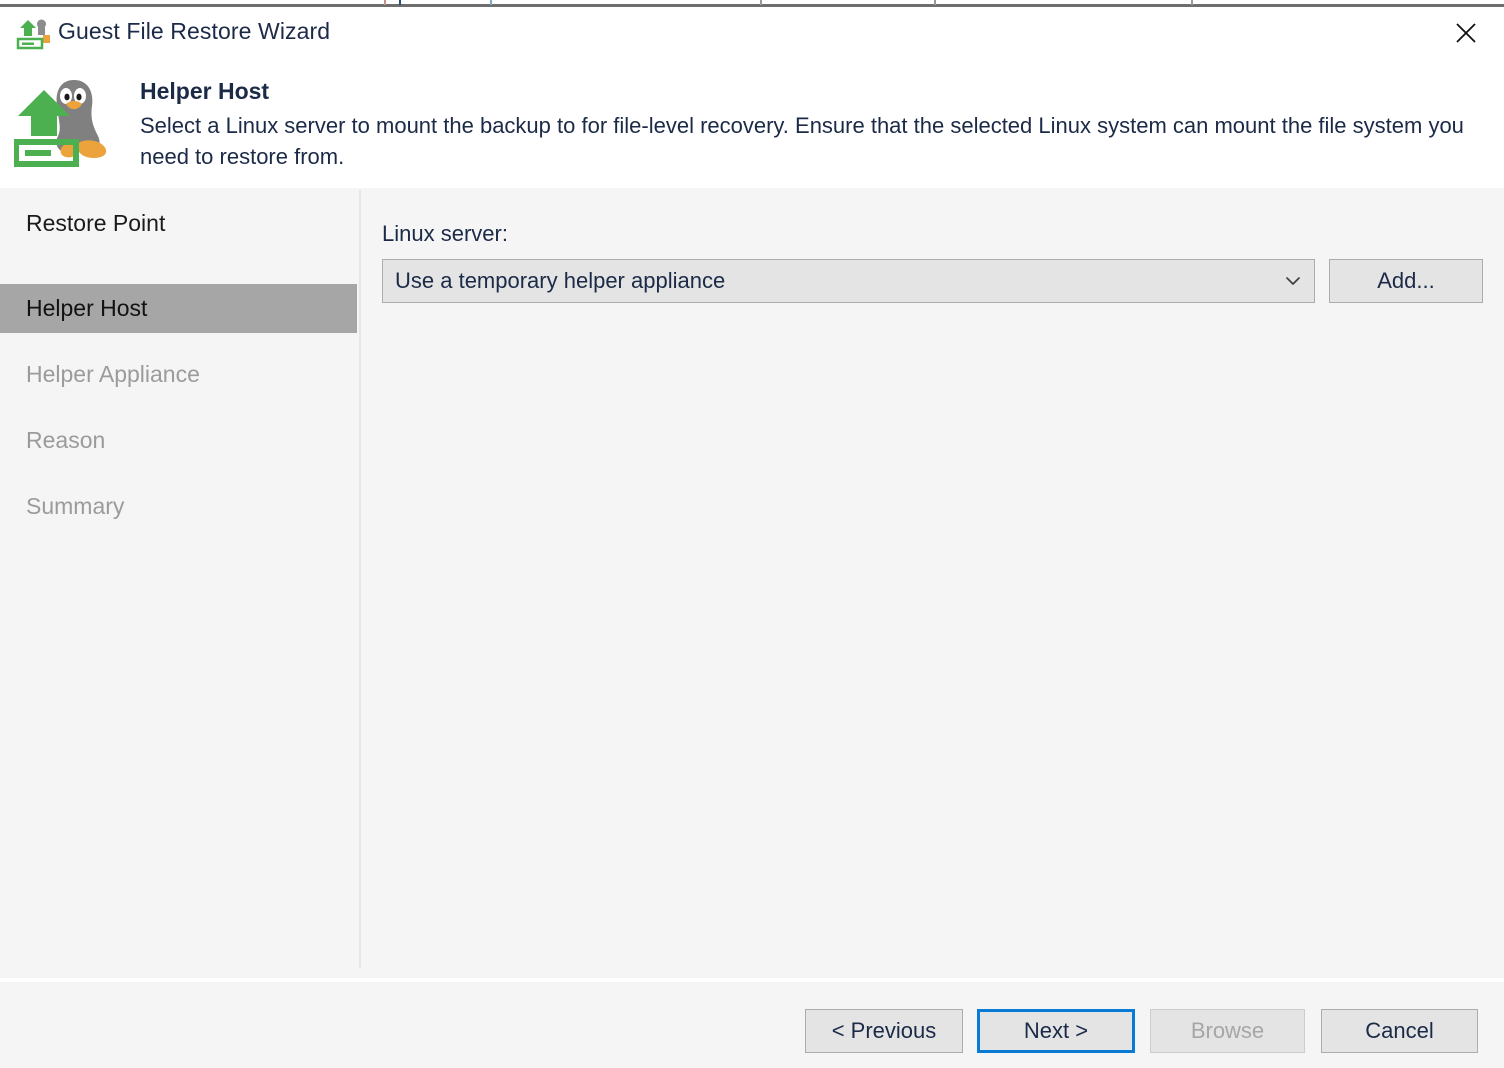 Image resolution: width=1504 pixels, height=1068 pixels. Describe the element at coordinates (178, 506) in the screenshot. I see `sidebar-item-summary: Summary` at that location.